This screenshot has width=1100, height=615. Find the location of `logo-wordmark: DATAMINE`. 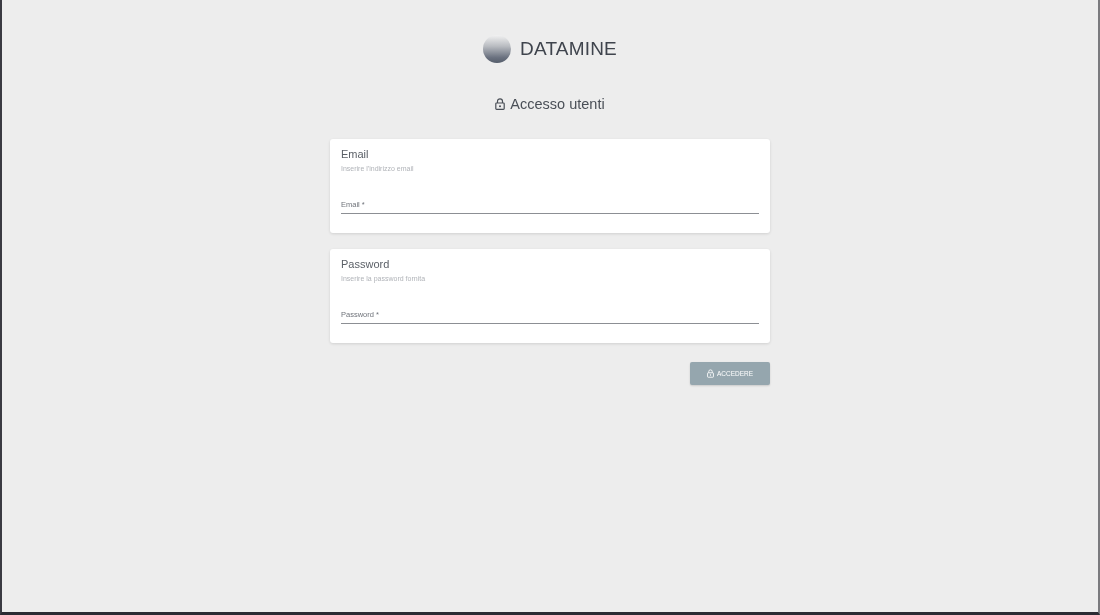

logo-wordmark: DATAMINE is located at coordinates (568, 49).